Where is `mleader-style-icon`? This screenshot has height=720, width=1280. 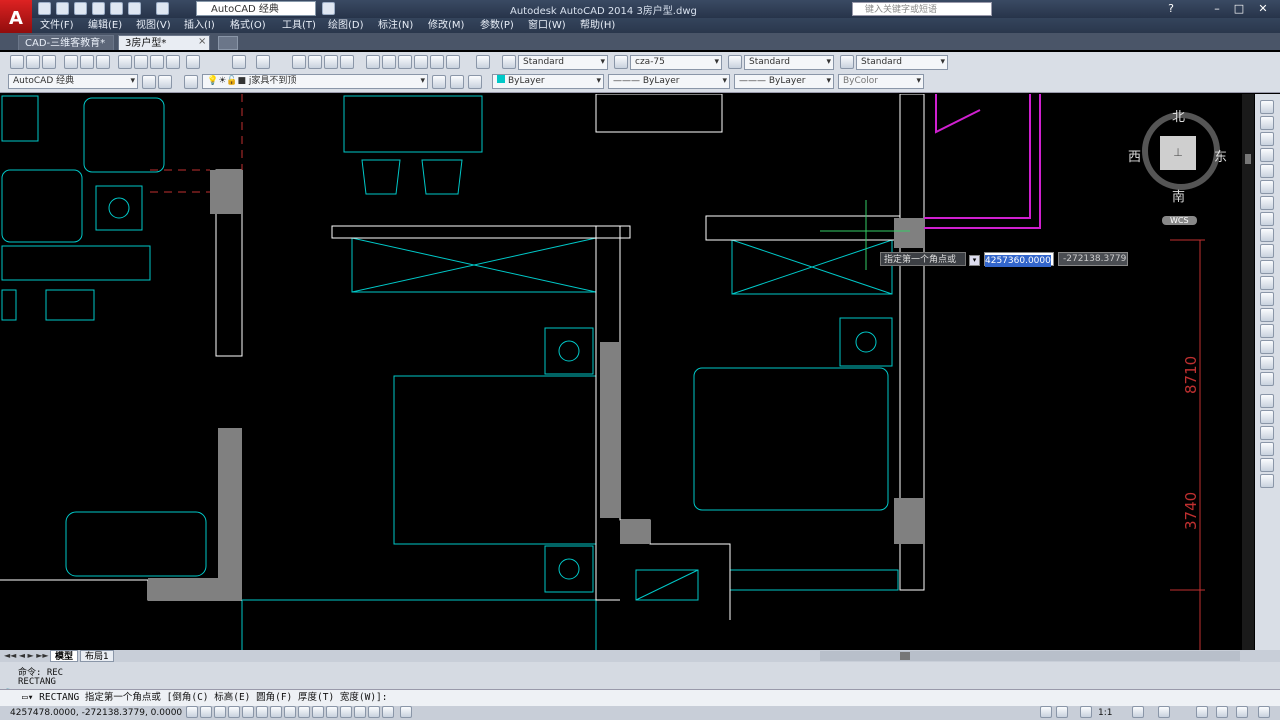
mleader-style-icon is located at coordinates (847, 62).